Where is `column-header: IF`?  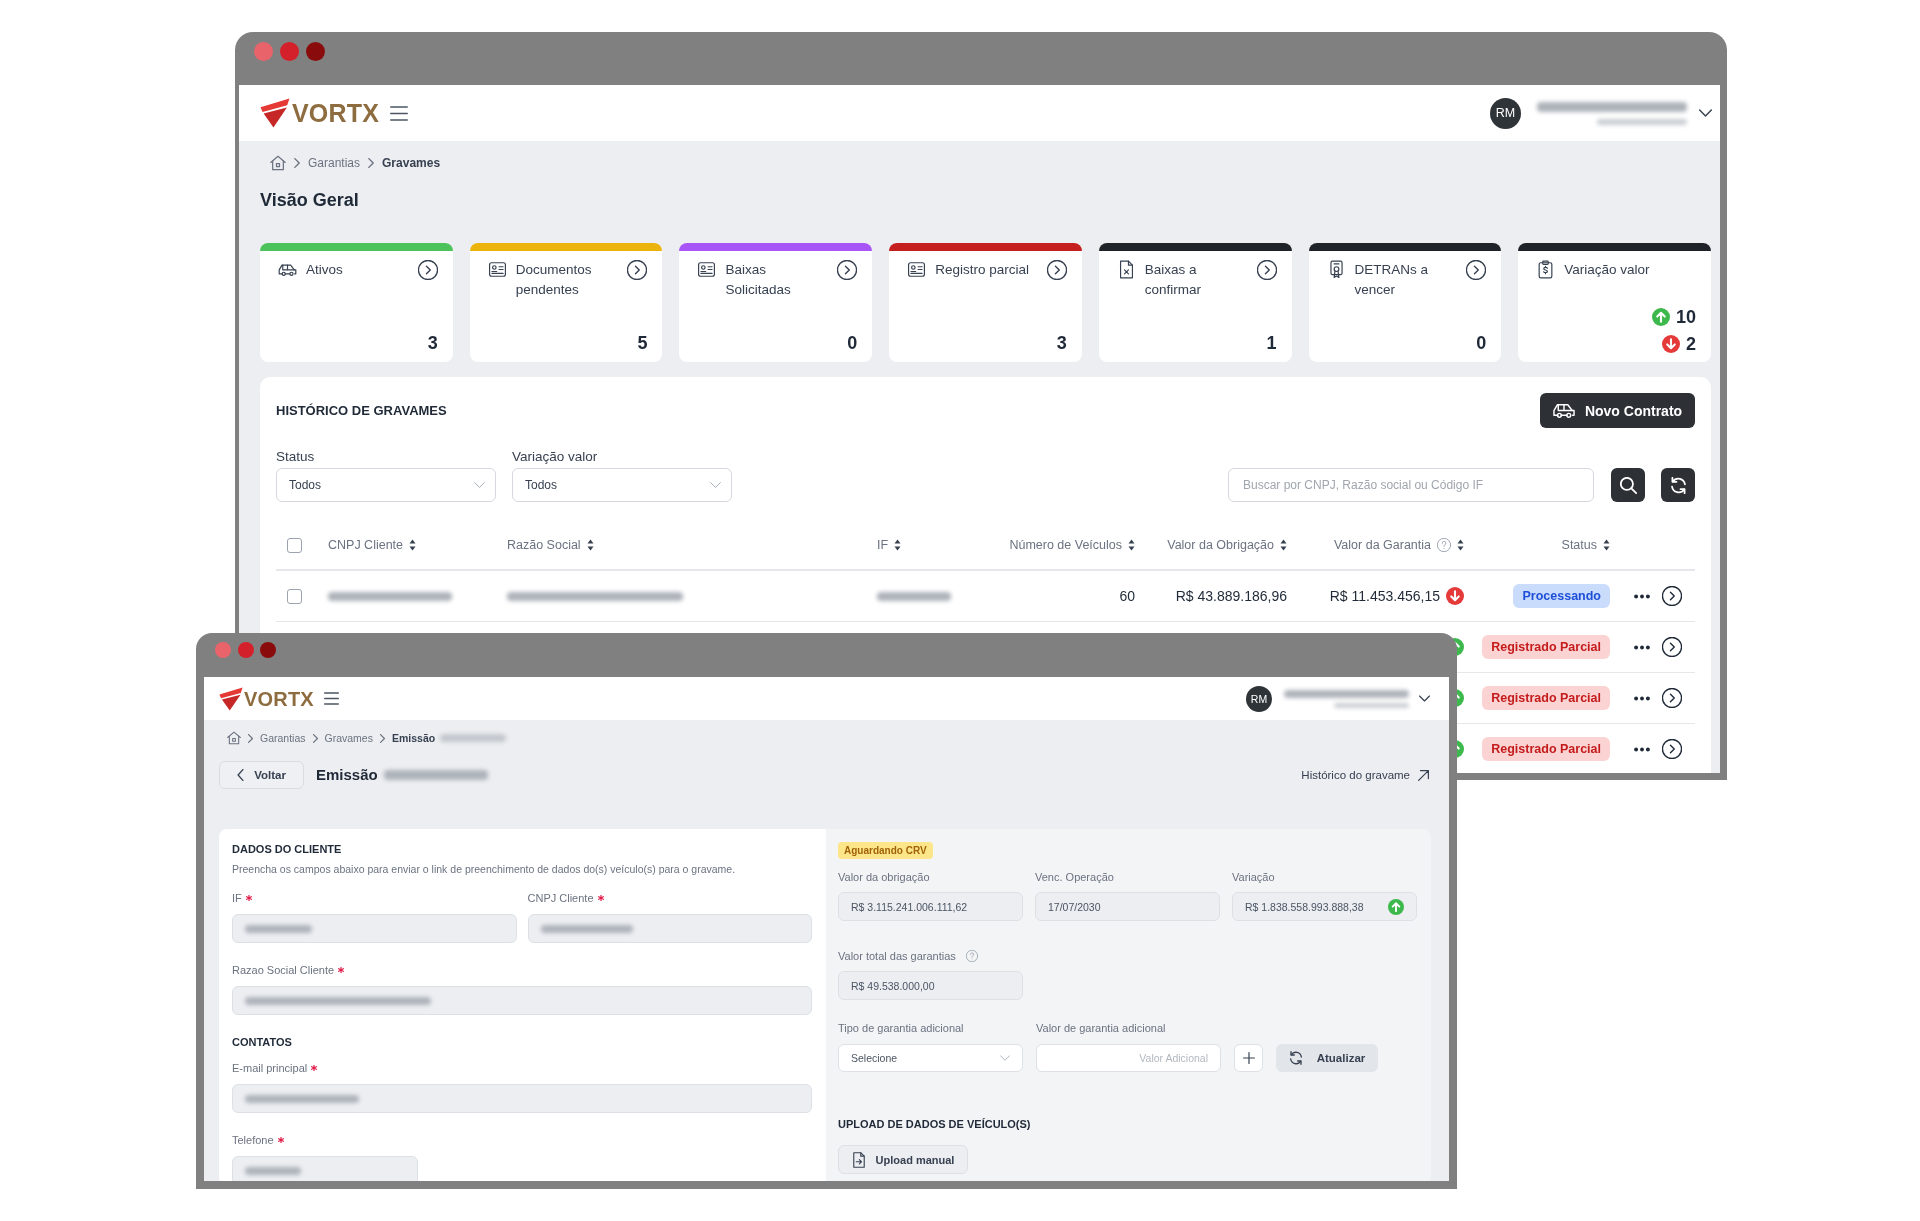
column-header: IF is located at coordinates (883, 545).